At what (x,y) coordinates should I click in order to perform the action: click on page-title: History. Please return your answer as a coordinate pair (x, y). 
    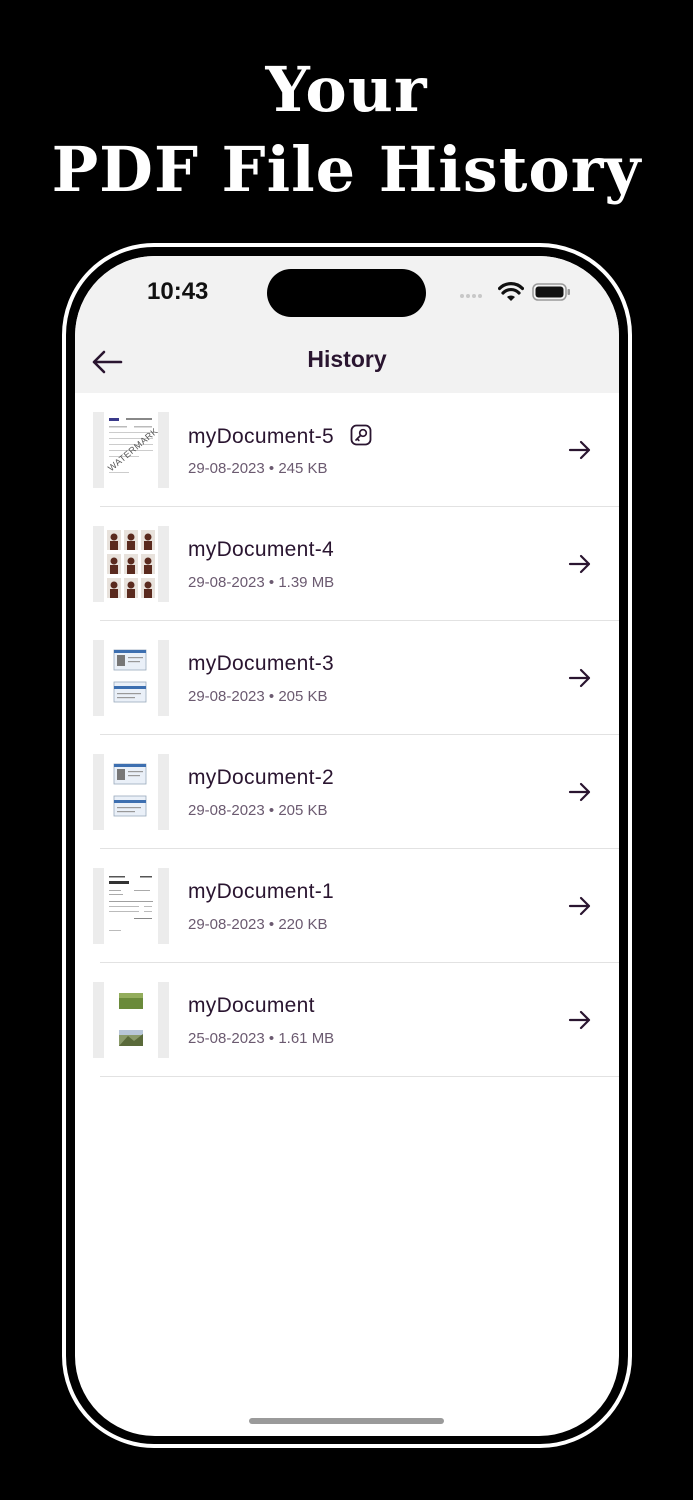
    Looking at the image, I should click on (347, 359).